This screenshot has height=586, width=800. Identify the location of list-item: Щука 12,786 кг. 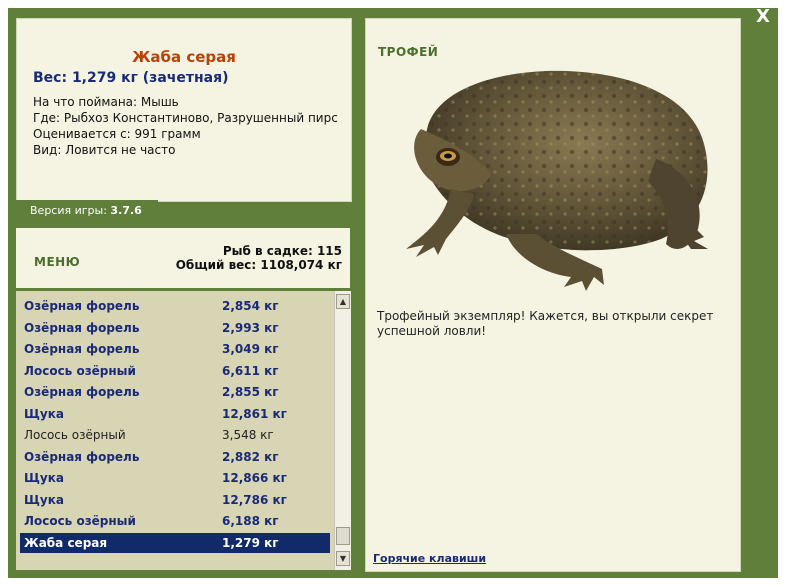
(175, 500).